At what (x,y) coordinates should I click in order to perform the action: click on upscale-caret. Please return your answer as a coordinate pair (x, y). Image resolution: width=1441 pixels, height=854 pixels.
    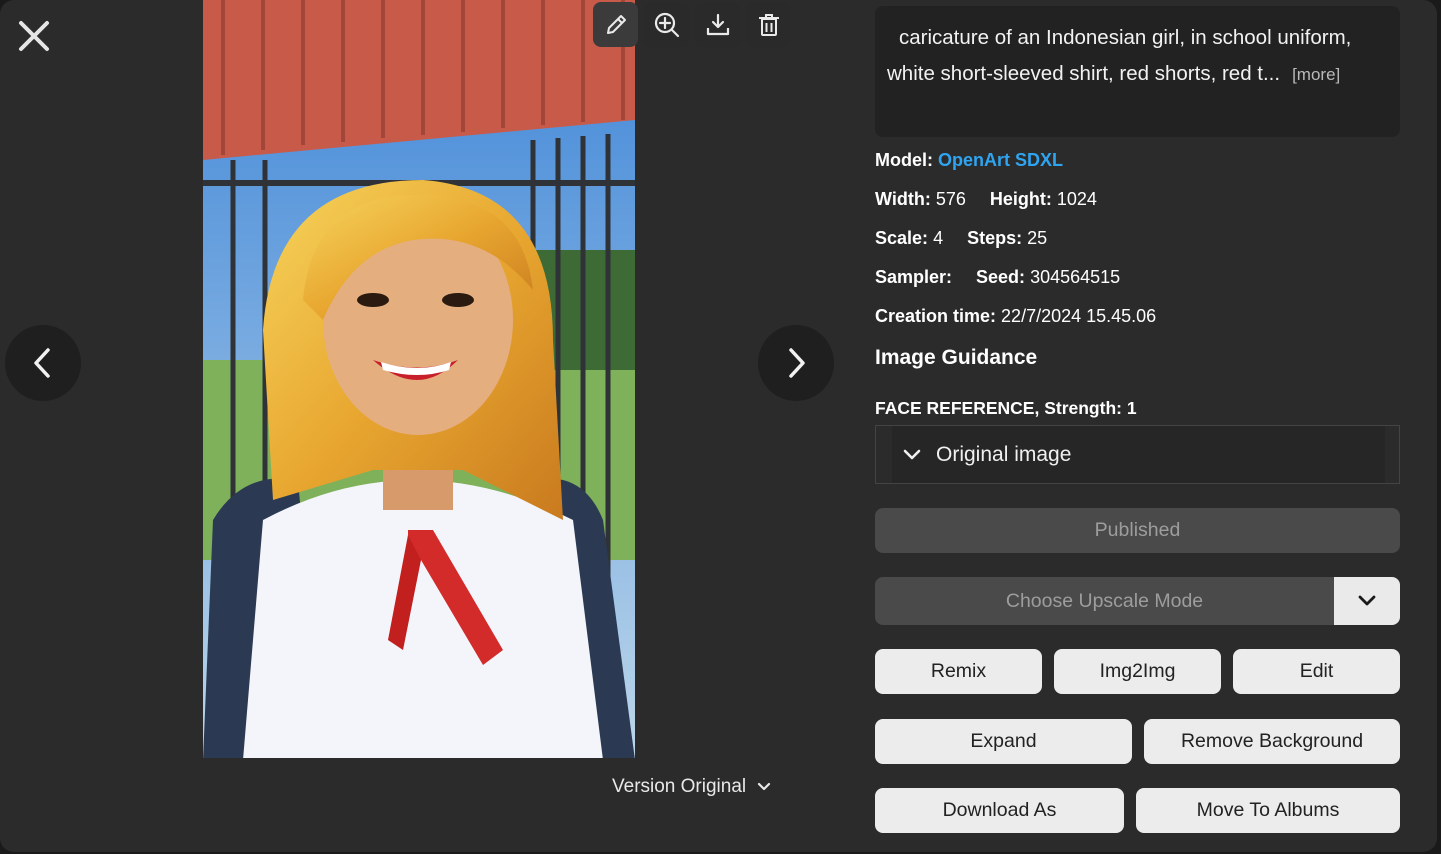
    Looking at the image, I should click on (1367, 601).